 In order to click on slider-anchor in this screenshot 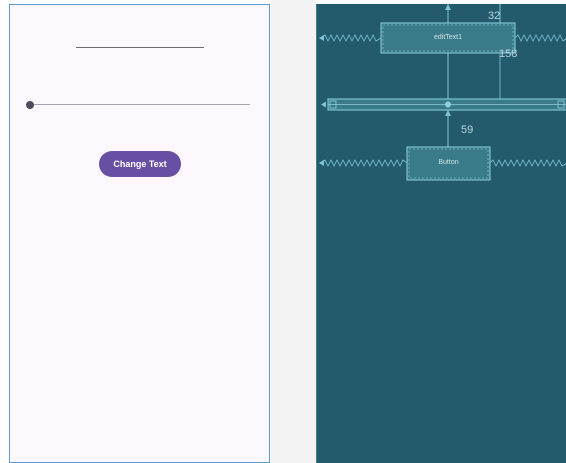, I will do `click(448, 104)`.